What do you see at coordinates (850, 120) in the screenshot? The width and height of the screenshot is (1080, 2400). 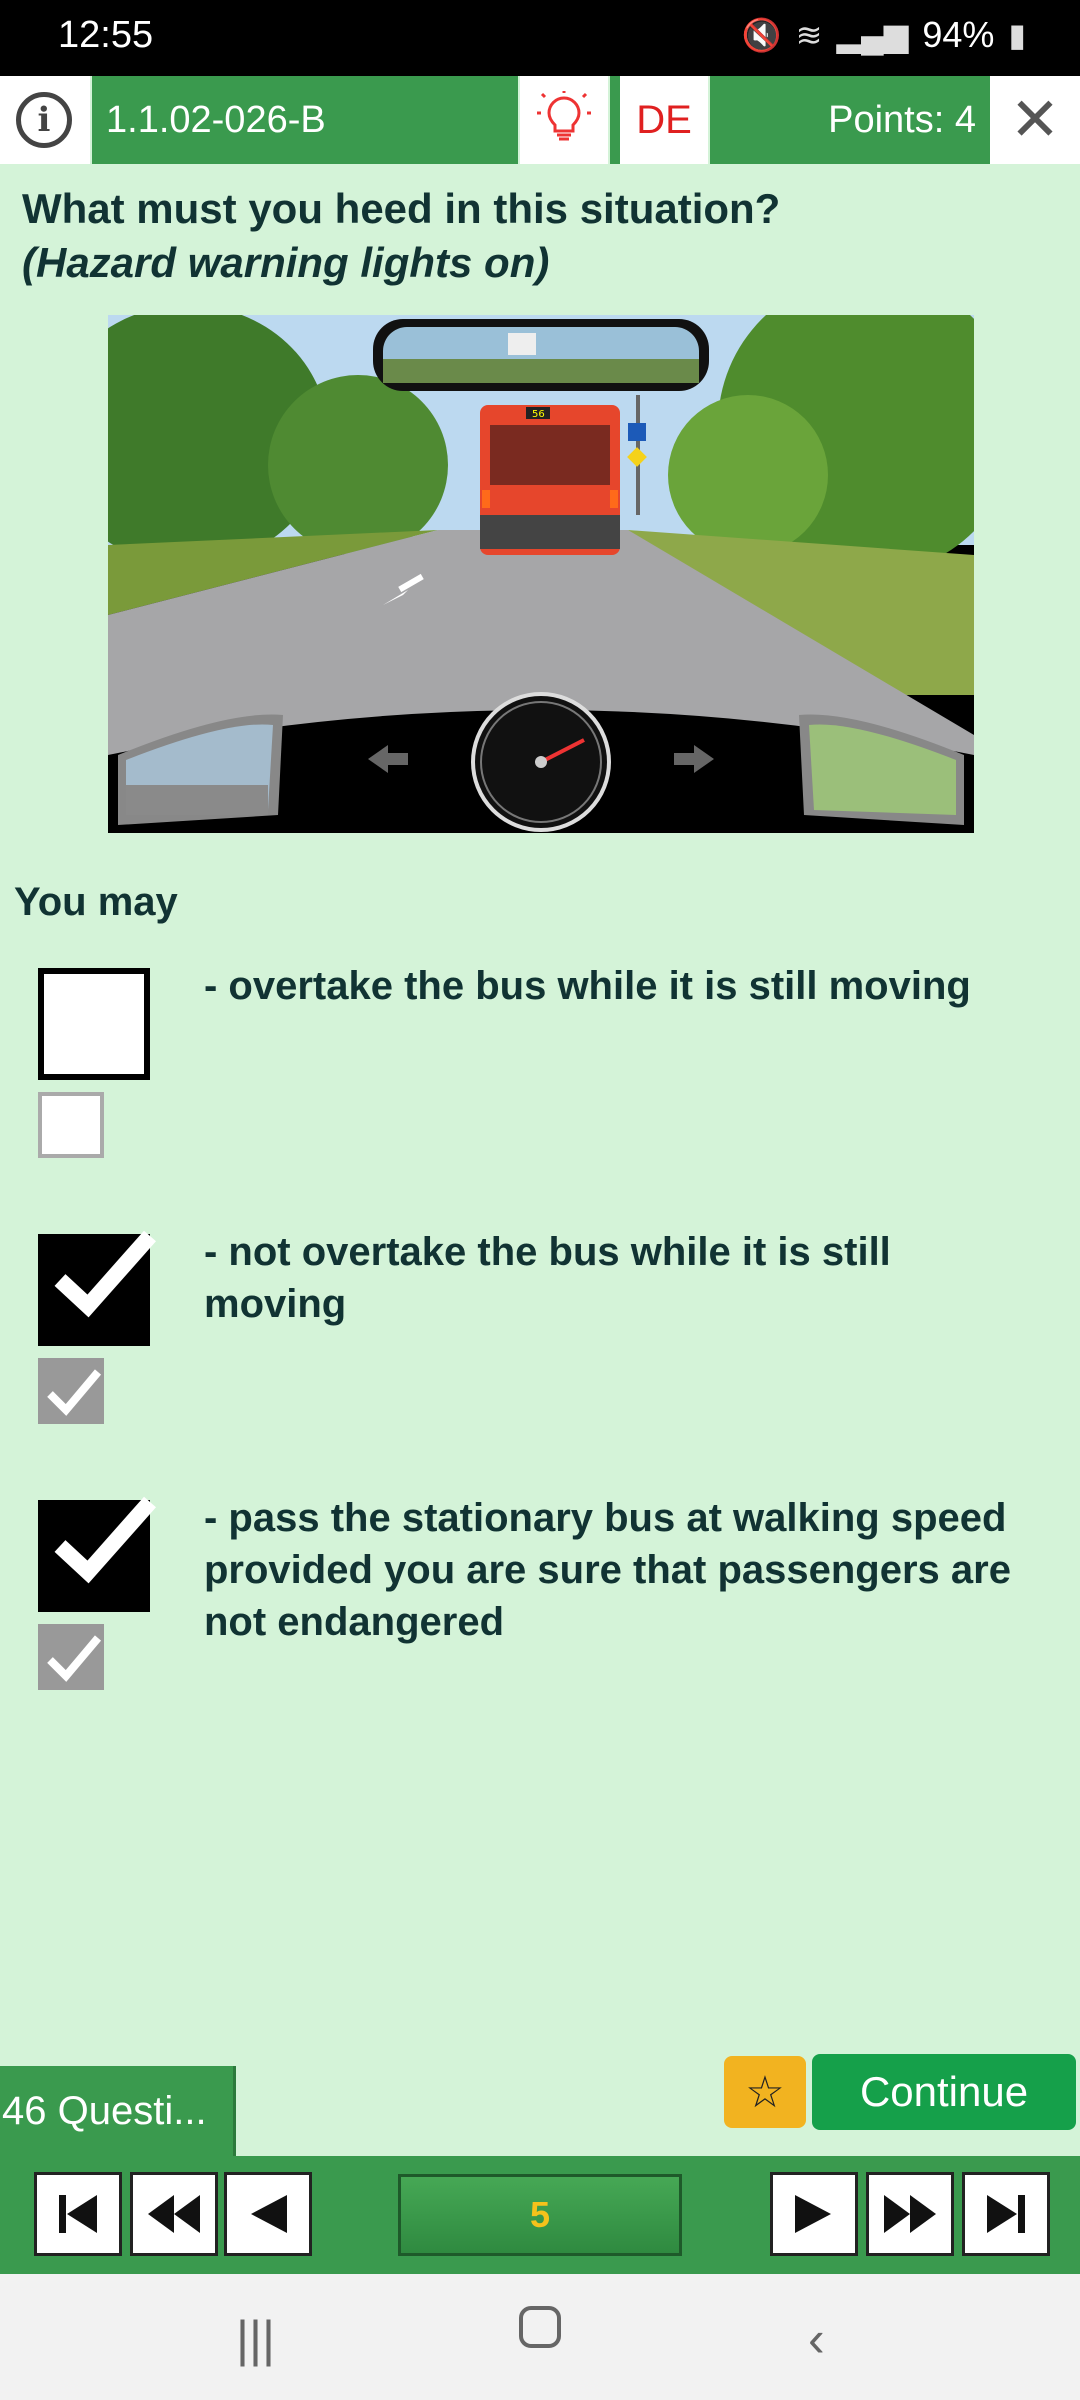 I see `points-label: Points: 4` at bounding box center [850, 120].